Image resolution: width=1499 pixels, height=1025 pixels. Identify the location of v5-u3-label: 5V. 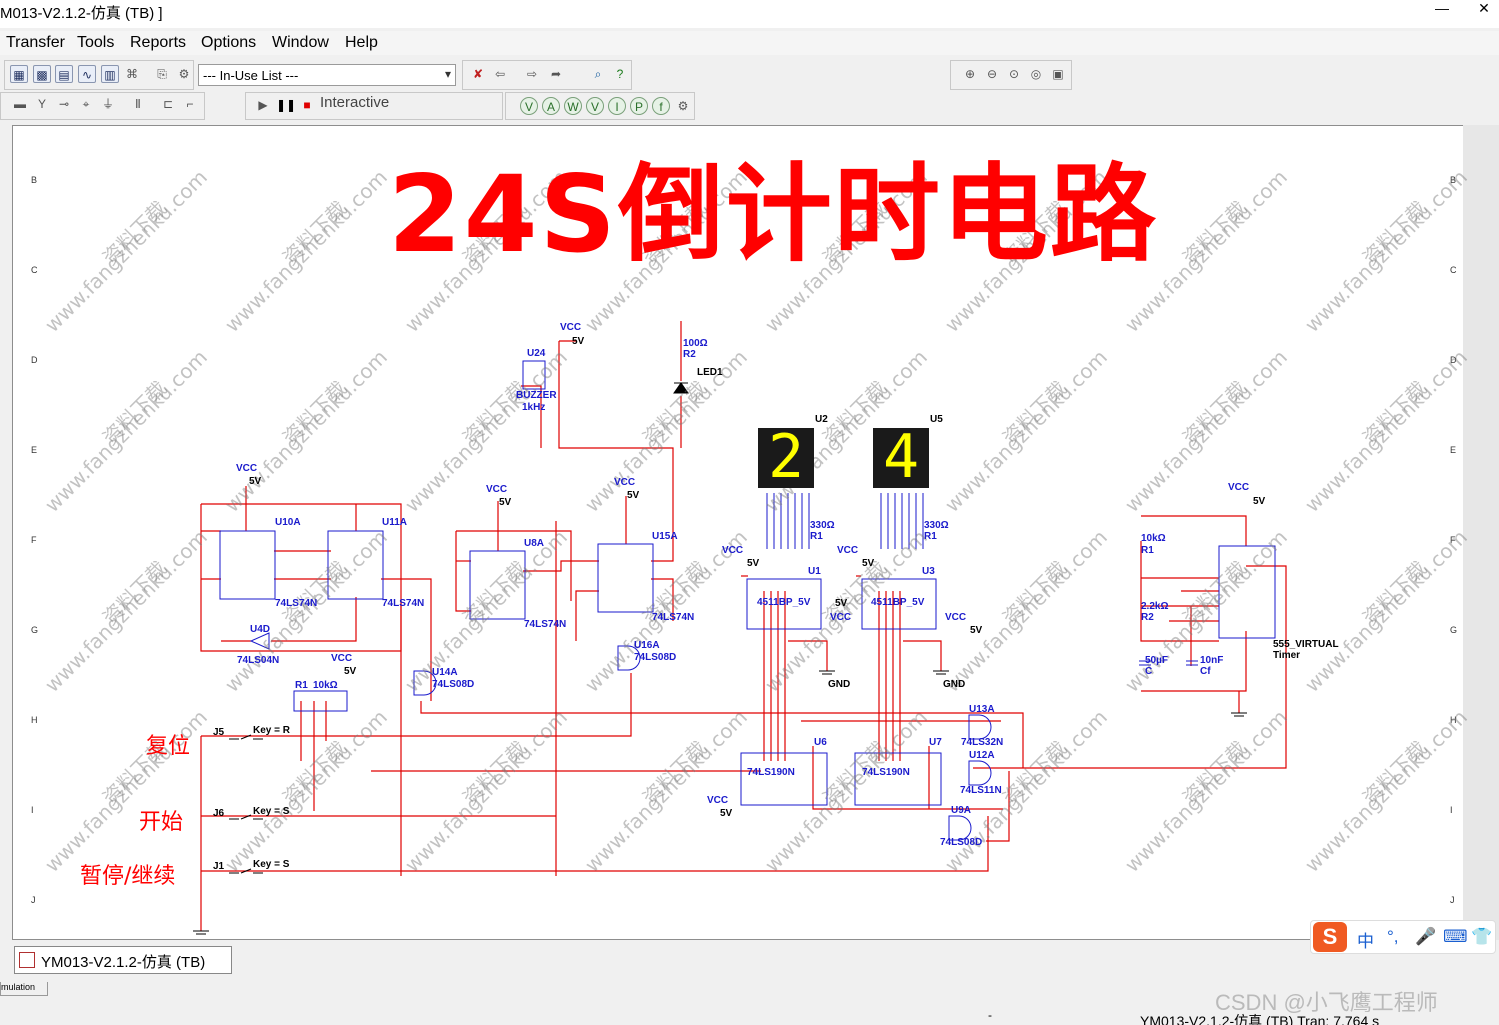
(868, 563).